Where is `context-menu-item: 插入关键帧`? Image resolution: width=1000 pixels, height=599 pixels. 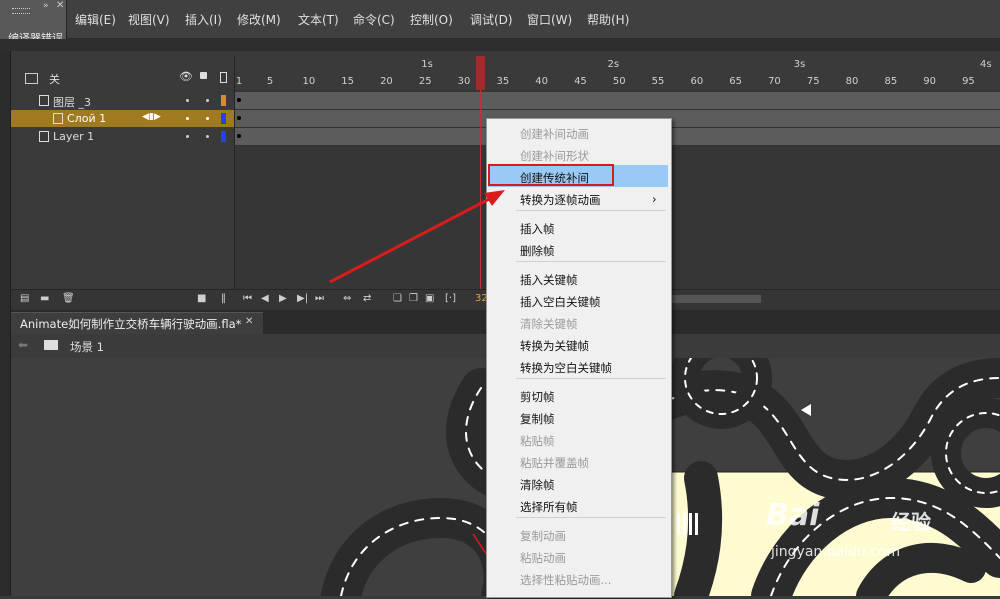 context-menu-item: 插入关键帧 is located at coordinates (549, 280).